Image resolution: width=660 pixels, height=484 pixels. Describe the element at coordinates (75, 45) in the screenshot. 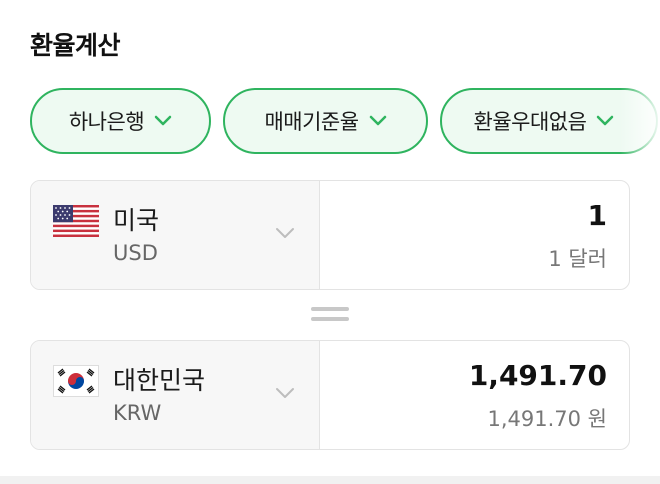

I see `page-title: 환율계산` at that location.